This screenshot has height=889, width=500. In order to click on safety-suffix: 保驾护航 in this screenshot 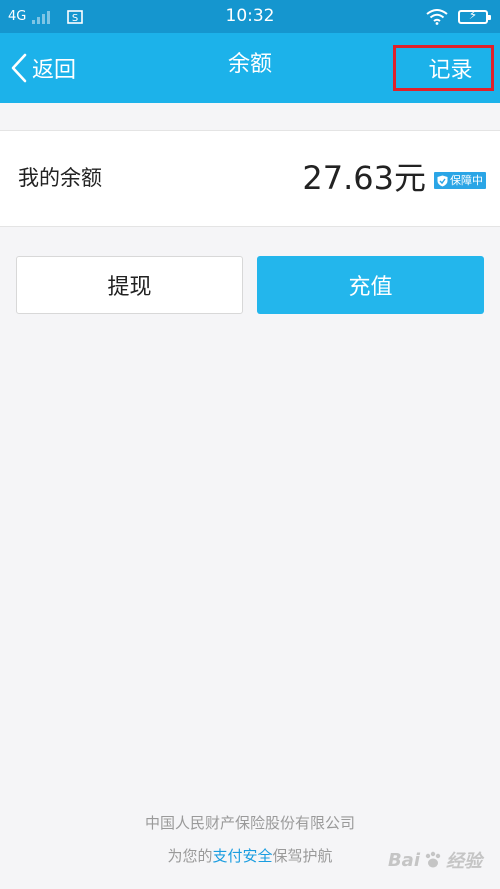, I will do `click(302, 856)`.